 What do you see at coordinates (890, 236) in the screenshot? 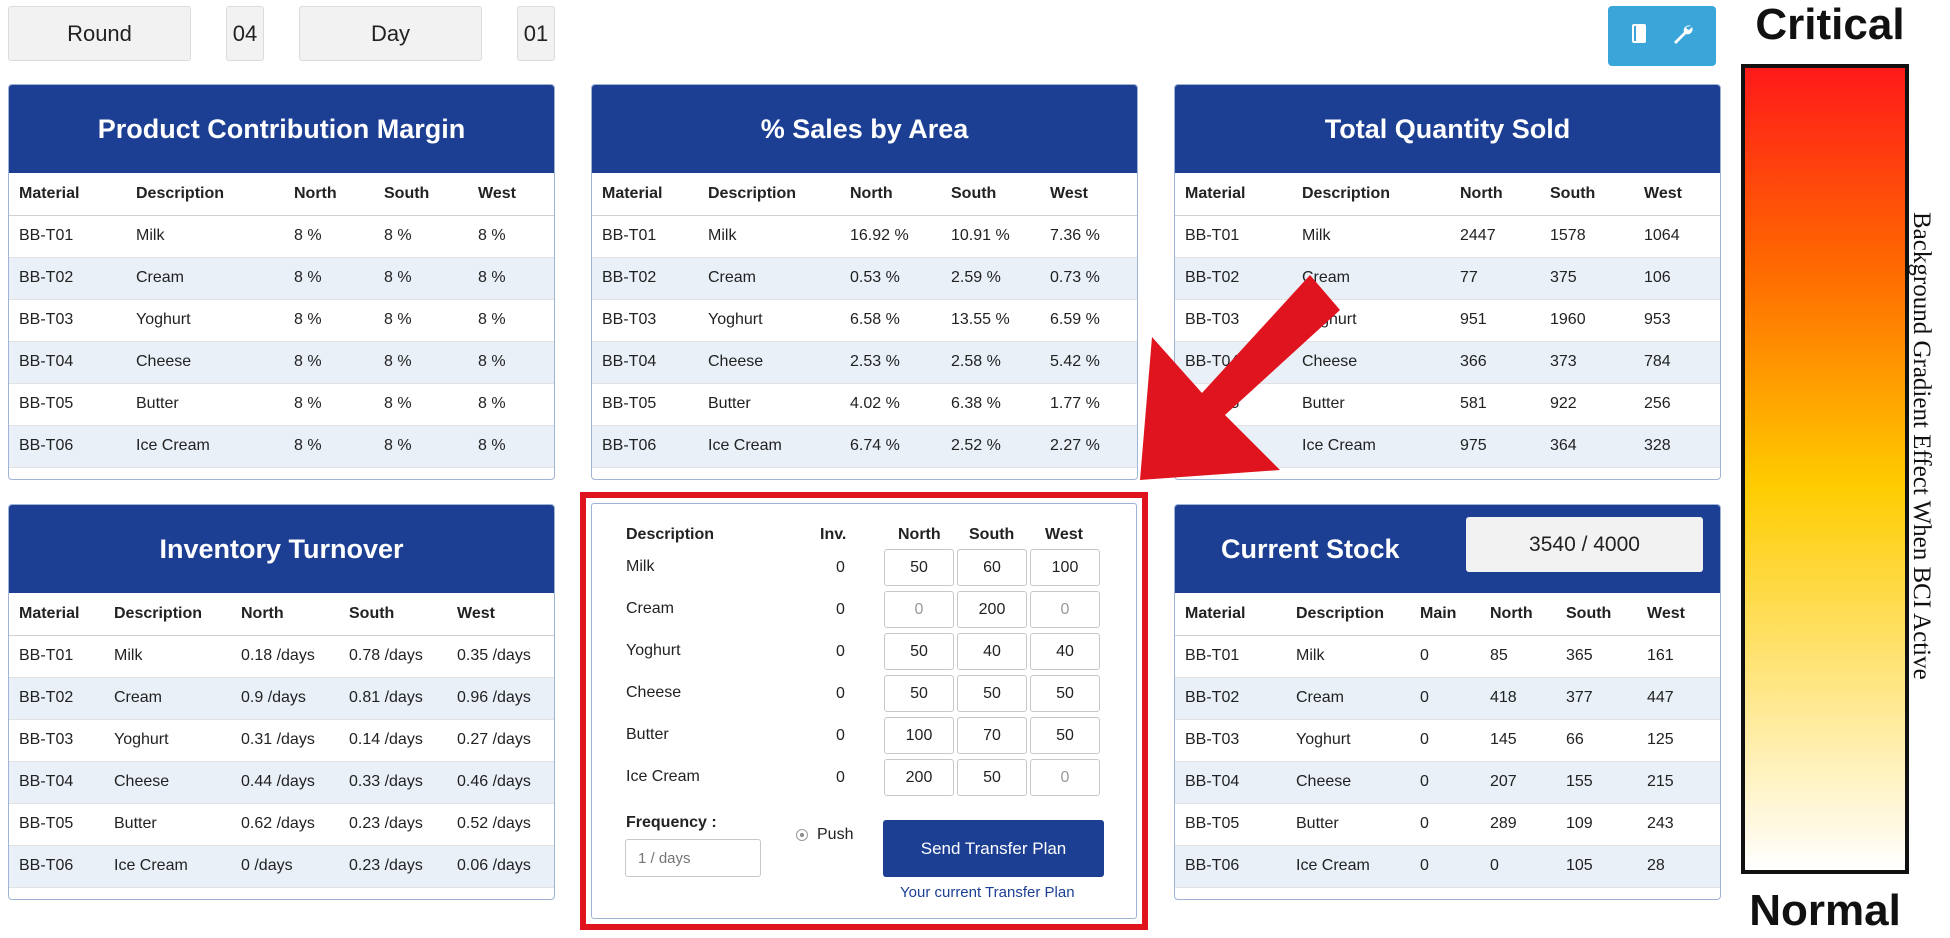
I see `cell: 16.92 %` at bounding box center [890, 236].